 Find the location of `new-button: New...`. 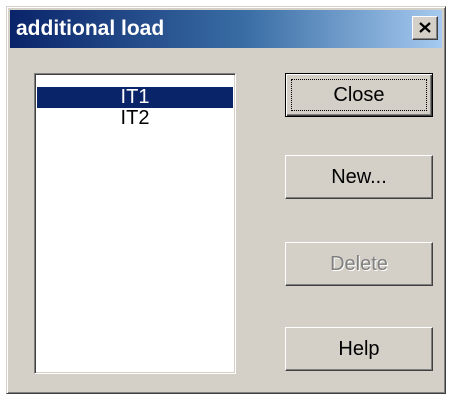

new-button: New... is located at coordinates (359, 177).